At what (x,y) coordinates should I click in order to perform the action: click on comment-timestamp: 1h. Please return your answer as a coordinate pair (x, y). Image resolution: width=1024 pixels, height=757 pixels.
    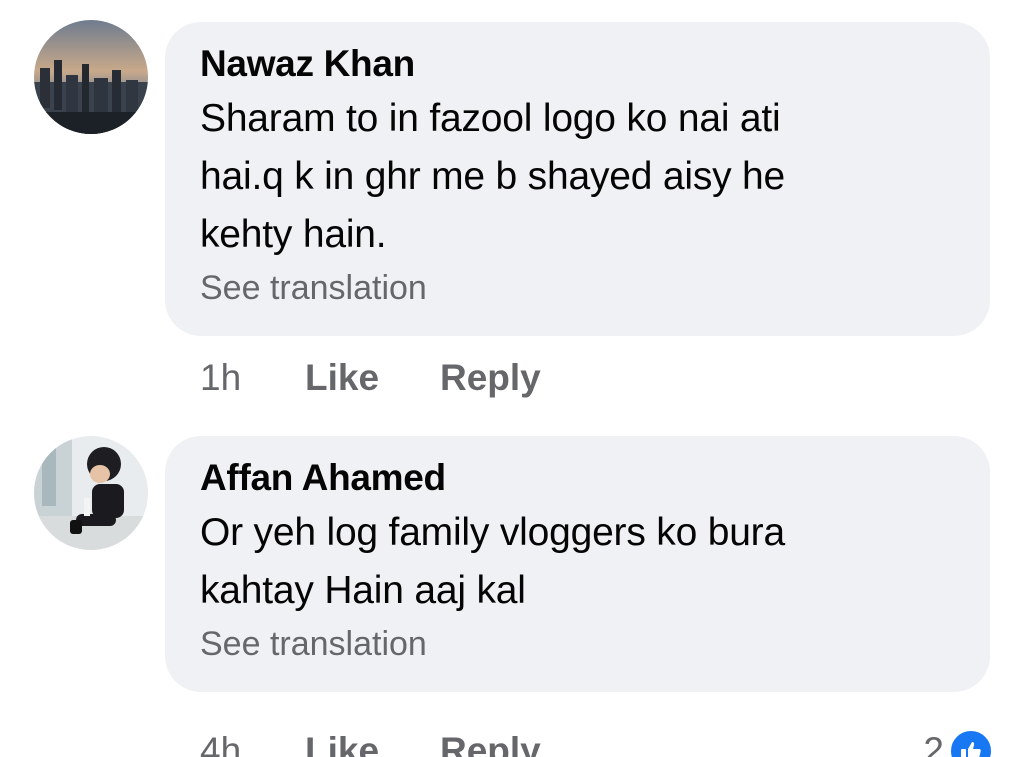
    Looking at the image, I should click on (252, 378).